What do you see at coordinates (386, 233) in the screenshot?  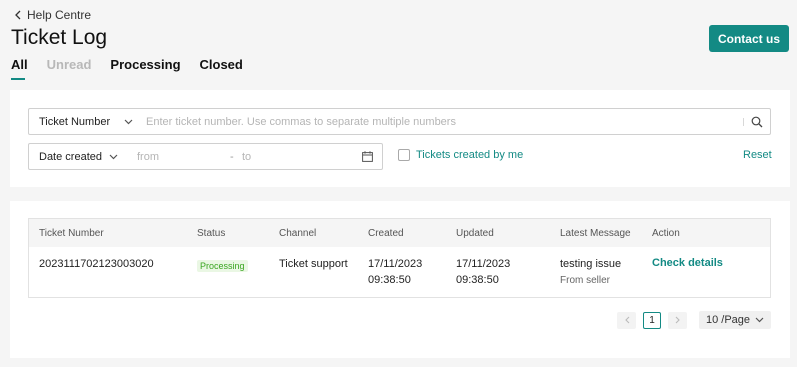 I see `header-created: Created` at bounding box center [386, 233].